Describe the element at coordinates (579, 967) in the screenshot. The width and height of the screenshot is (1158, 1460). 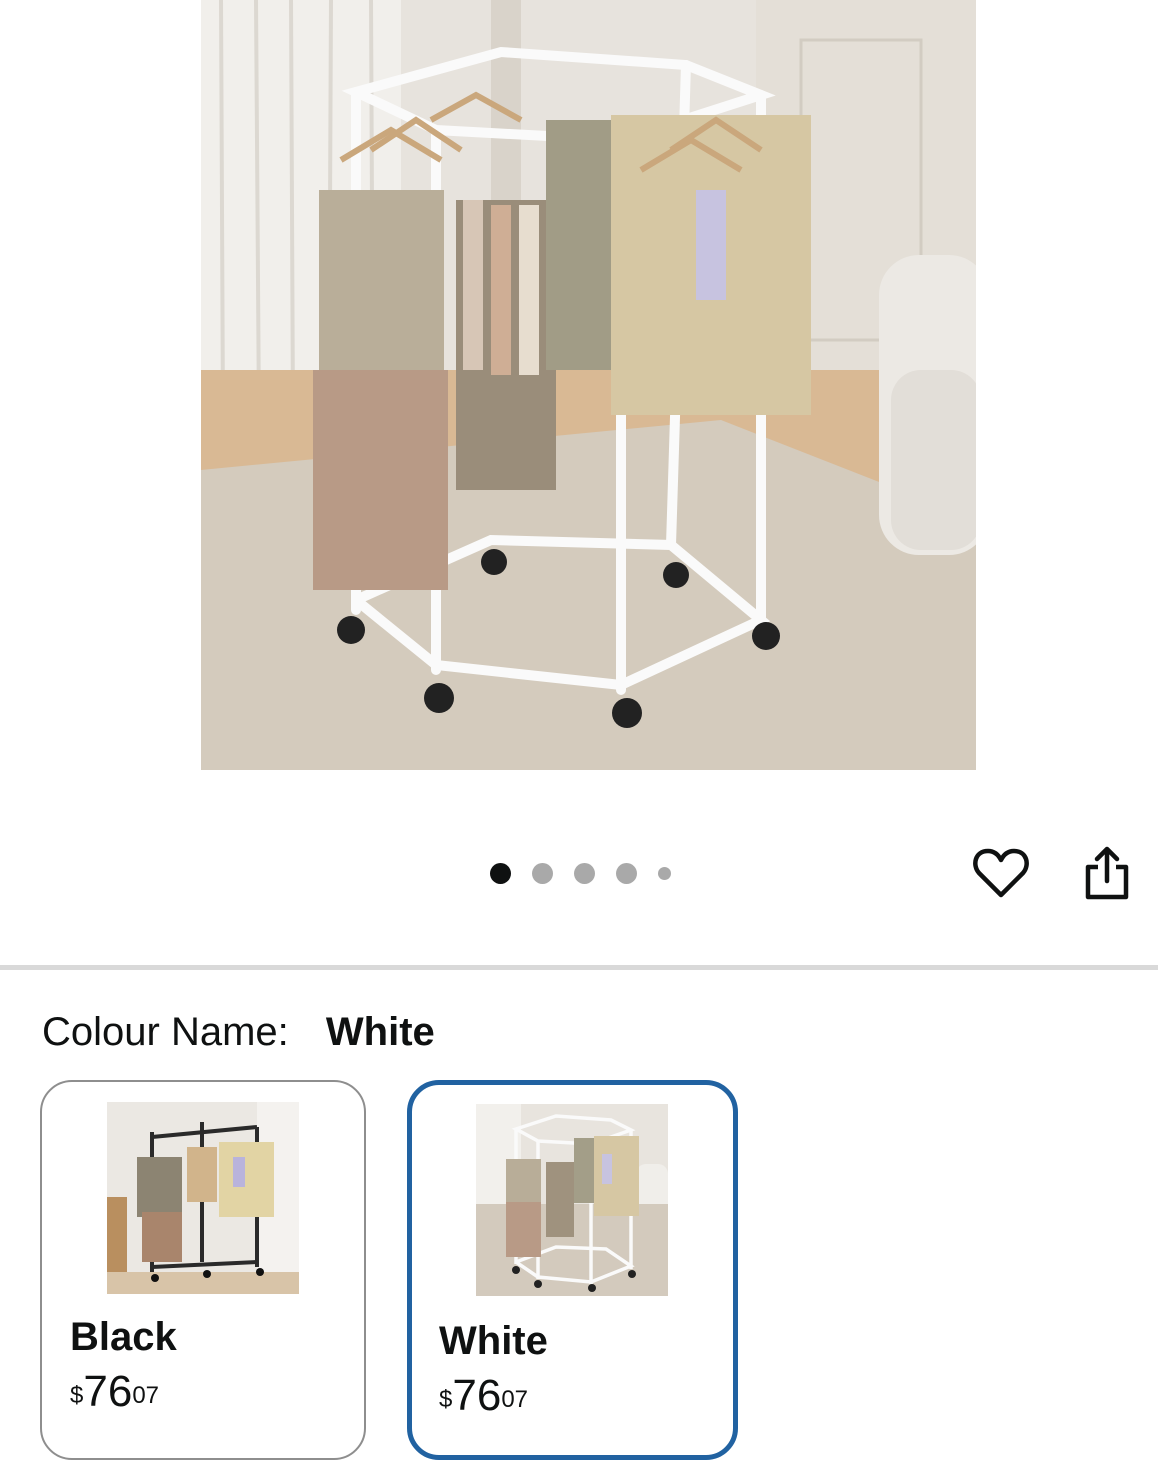
I see `section-divider` at that location.